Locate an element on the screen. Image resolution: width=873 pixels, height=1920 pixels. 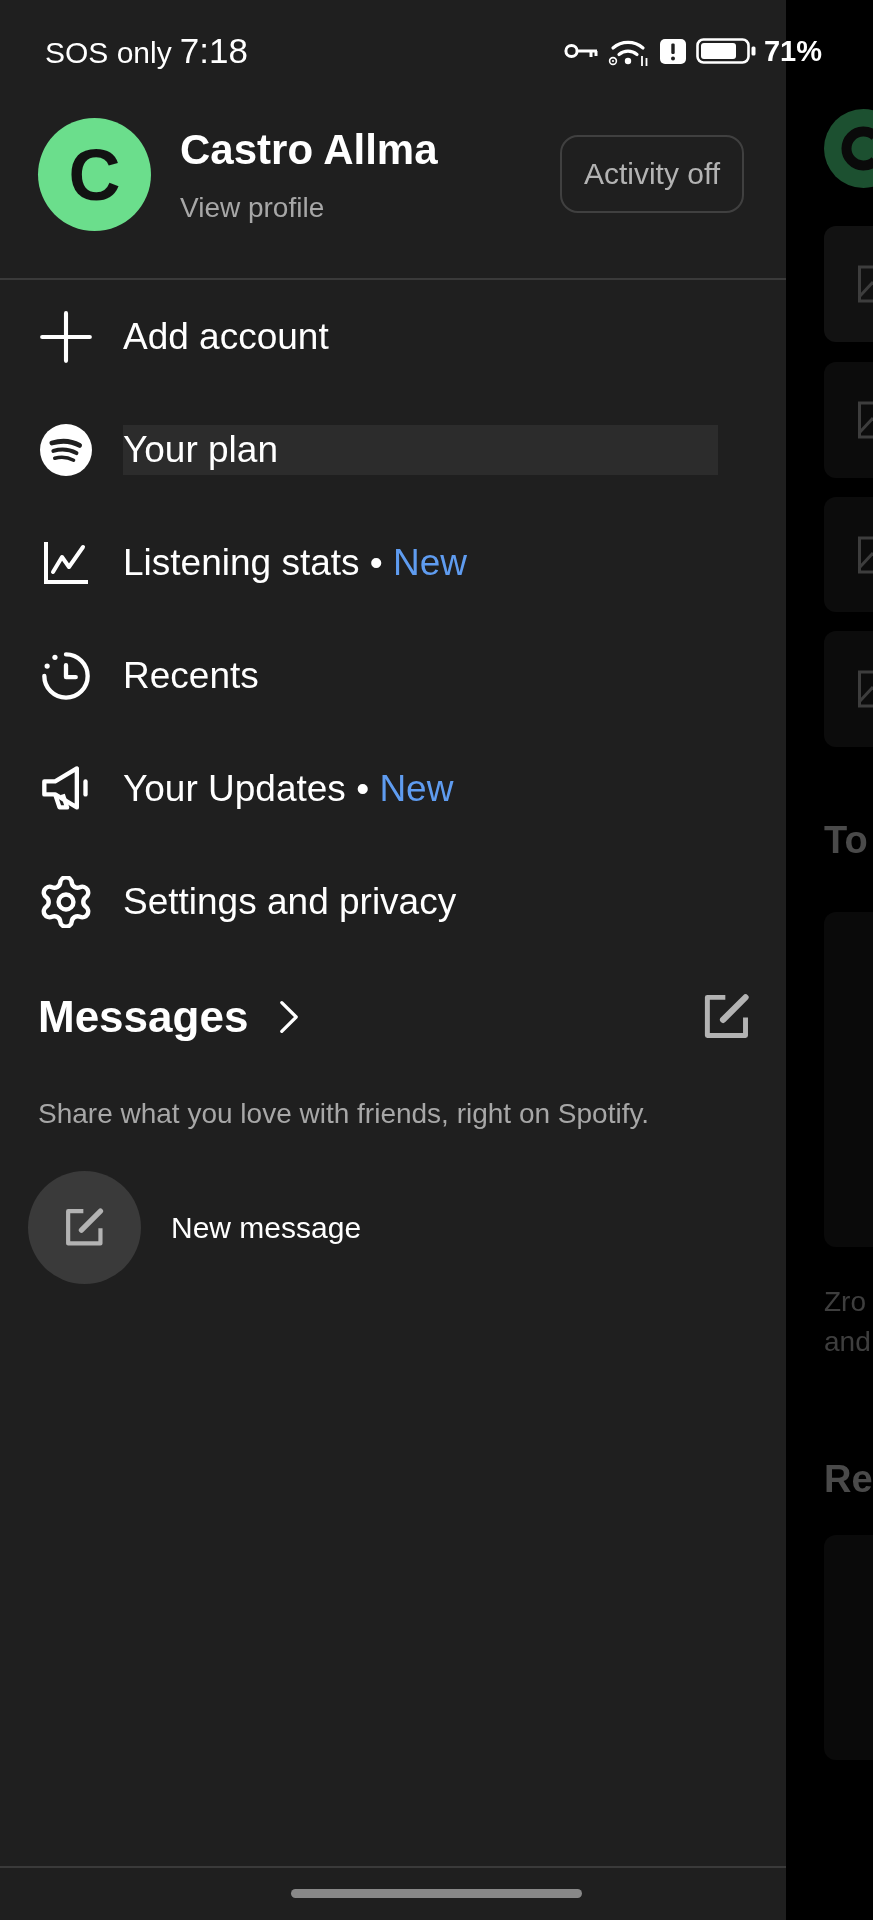
pencil-square-icon is located at coordinates (727, 1017).